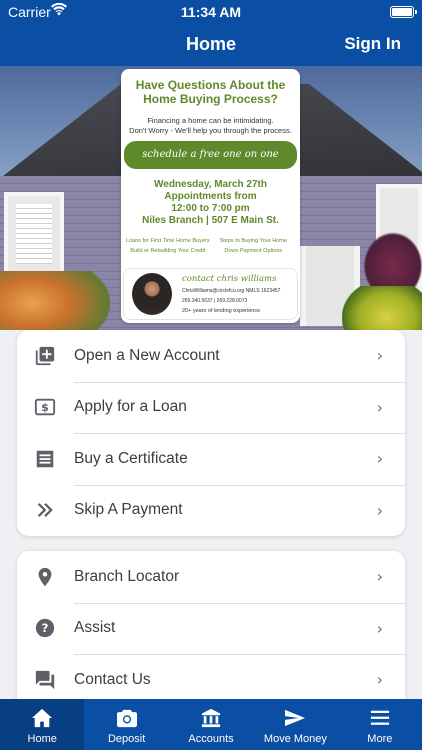 The width and height of the screenshot is (422, 750). Describe the element at coordinates (168, 241) in the screenshot. I see `flyer-topic: Loans for First Time Home Buyers` at that location.